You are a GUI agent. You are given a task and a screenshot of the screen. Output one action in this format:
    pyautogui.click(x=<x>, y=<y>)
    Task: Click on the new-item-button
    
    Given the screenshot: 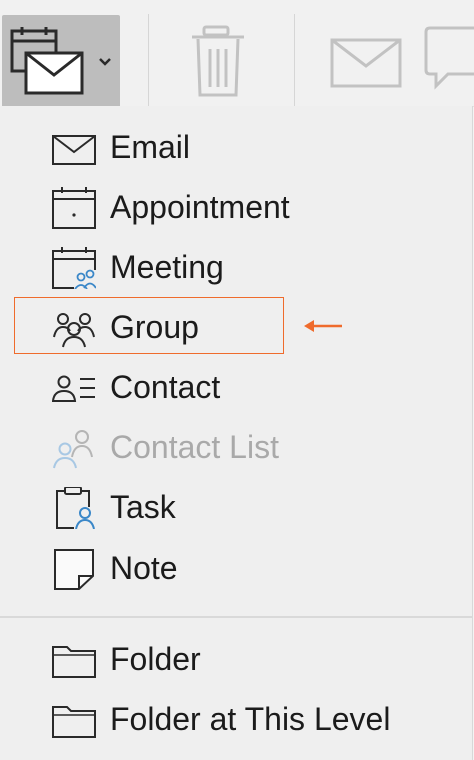 What is the action you would take?
    pyautogui.click(x=61, y=60)
    